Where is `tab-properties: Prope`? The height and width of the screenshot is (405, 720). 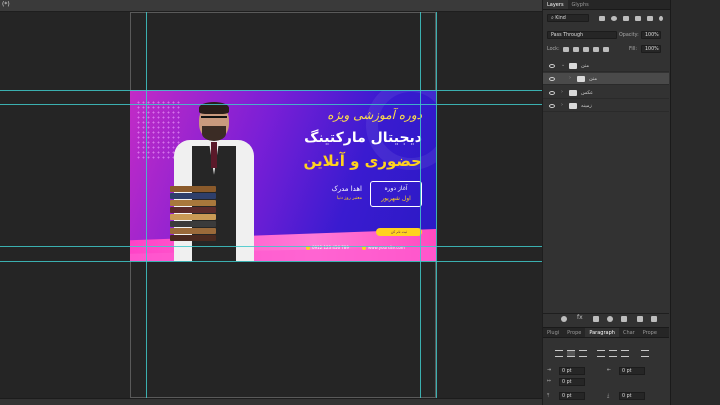
tab-properties: Prope is located at coordinates (574, 332).